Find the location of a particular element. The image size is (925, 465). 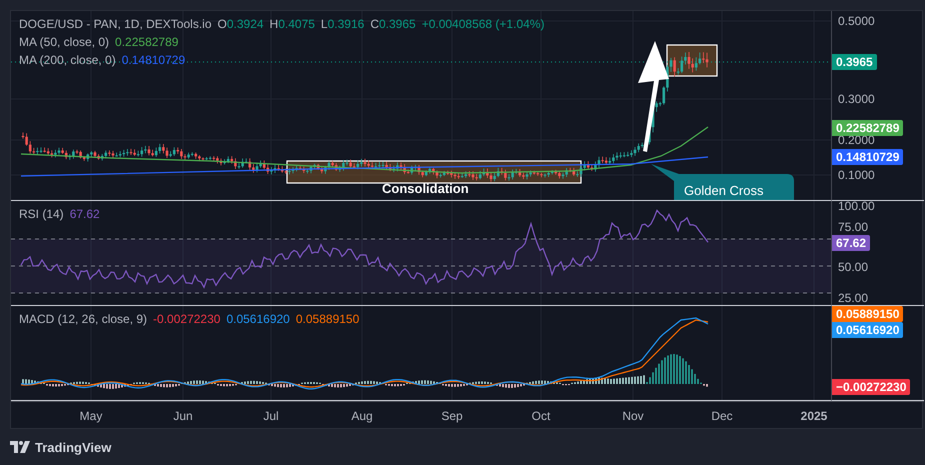

time-axis-label: Oct is located at coordinates (541, 416).